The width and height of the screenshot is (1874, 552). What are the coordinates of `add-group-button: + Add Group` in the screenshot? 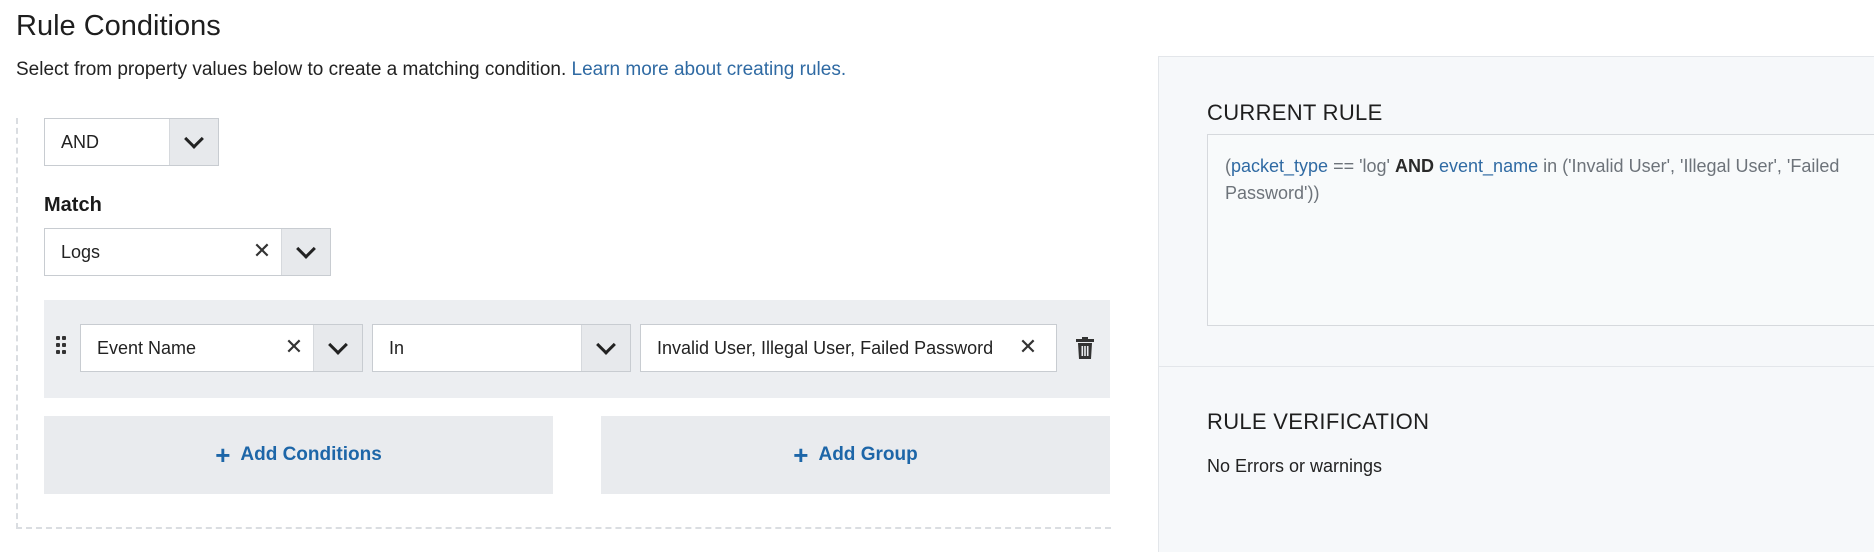 It's located at (855, 455).